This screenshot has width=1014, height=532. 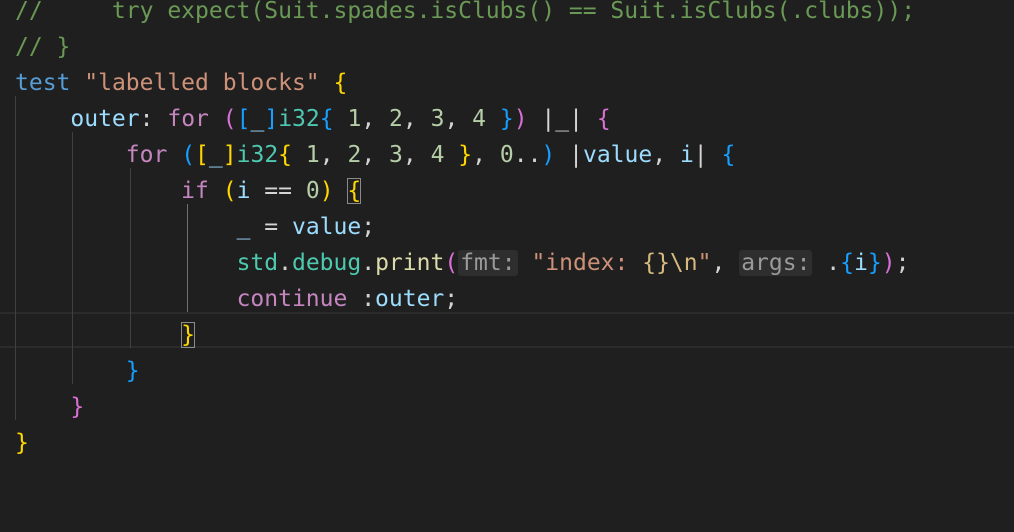 I want to click on code-token: "labelled blocks", so click(x=202, y=83).